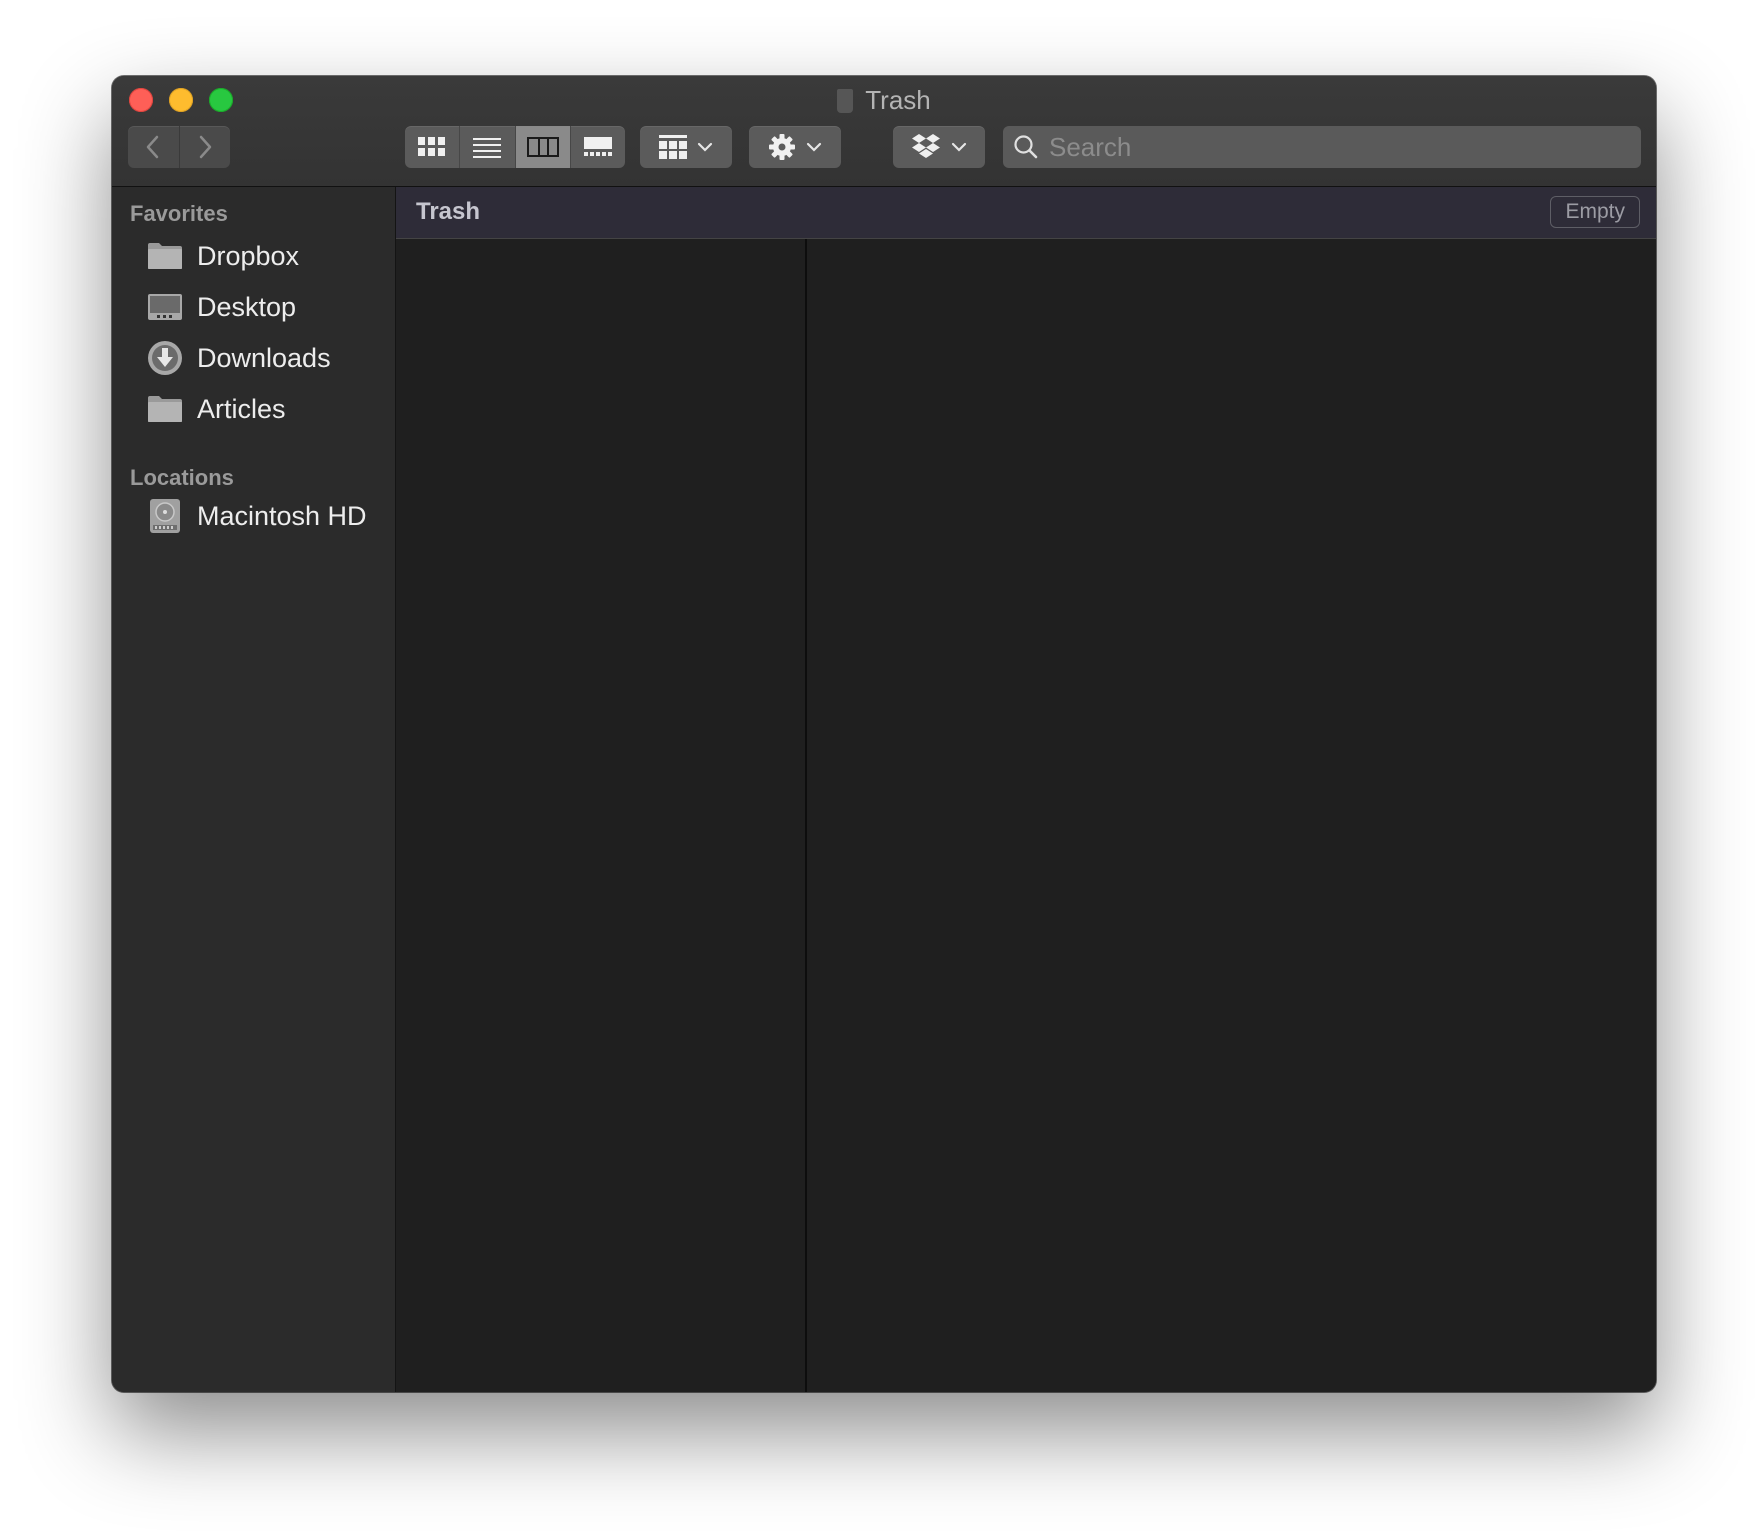  I want to click on sidebar-item-articles: Articles, so click(253, 409).